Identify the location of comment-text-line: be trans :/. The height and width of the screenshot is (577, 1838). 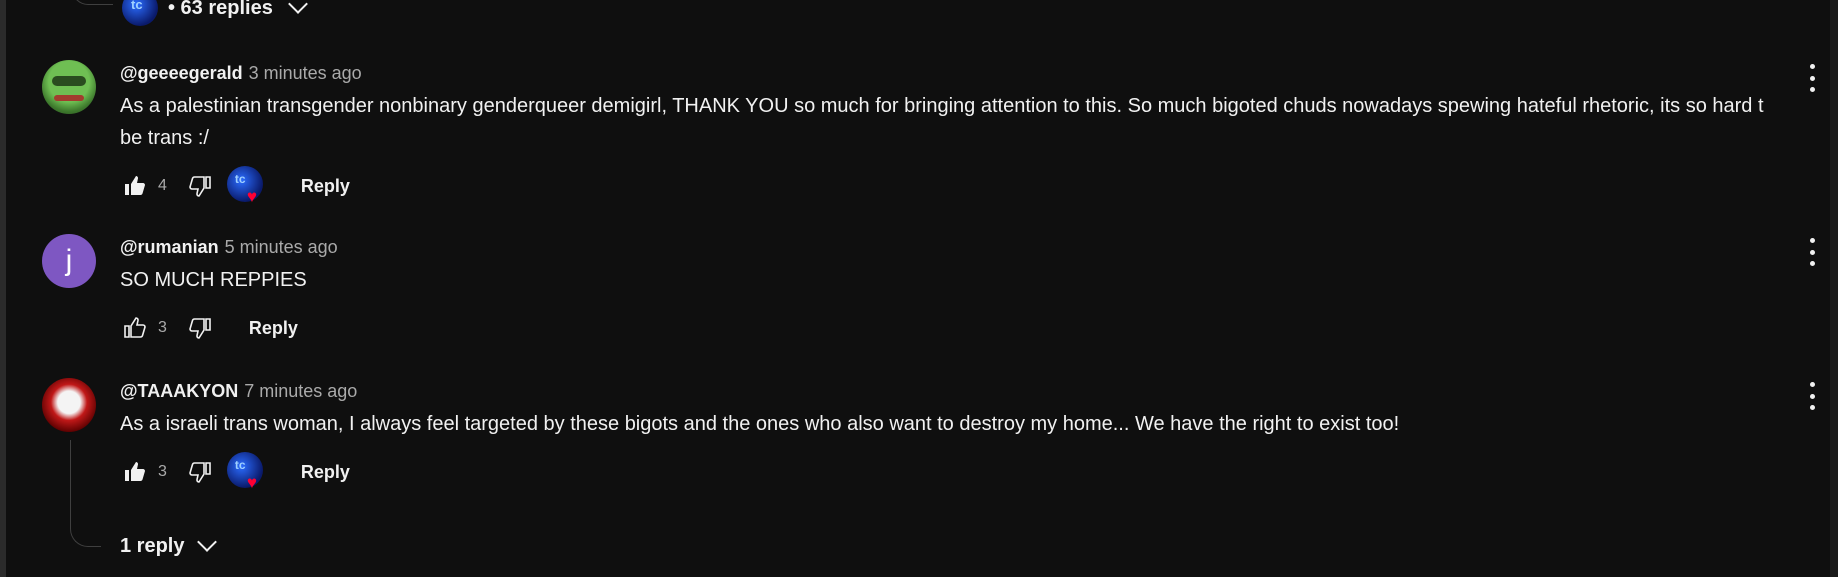
(164, 138).